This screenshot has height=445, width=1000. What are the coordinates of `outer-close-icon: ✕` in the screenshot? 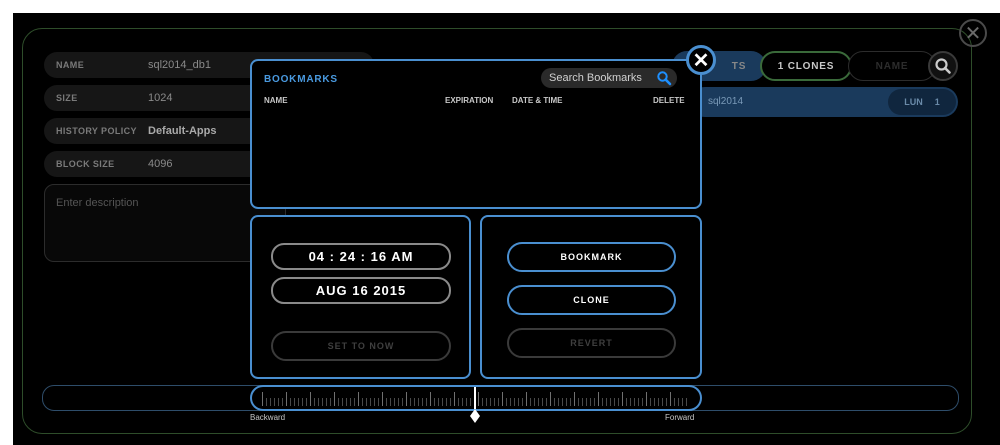 It's located at (973, 33).